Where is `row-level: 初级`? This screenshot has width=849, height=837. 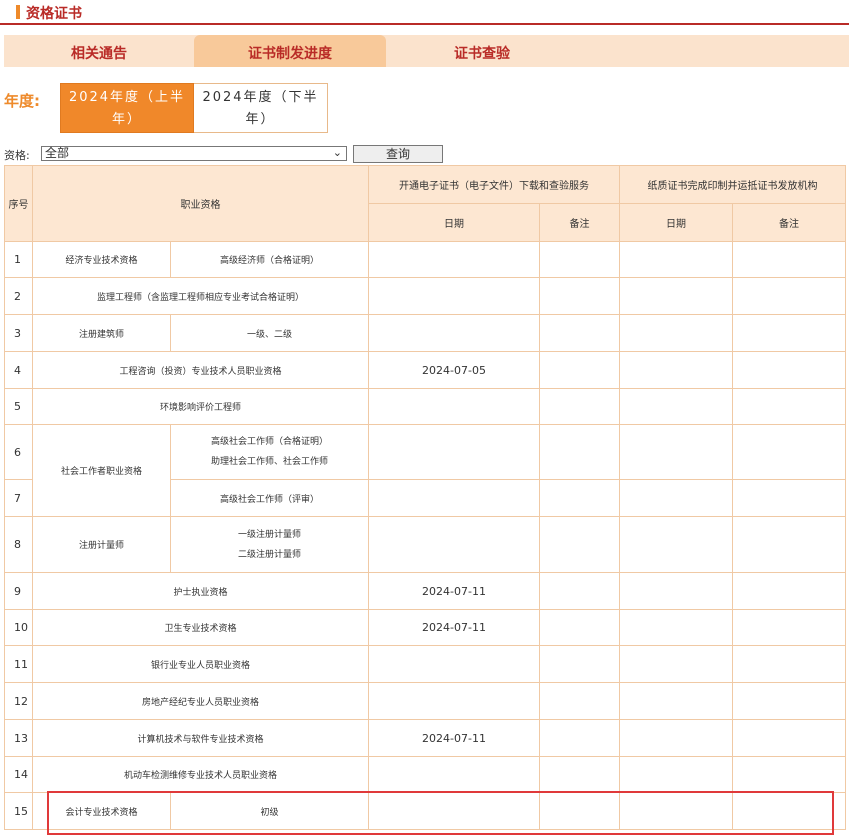
row-level: 初级 is located at coordinates (269, 811).